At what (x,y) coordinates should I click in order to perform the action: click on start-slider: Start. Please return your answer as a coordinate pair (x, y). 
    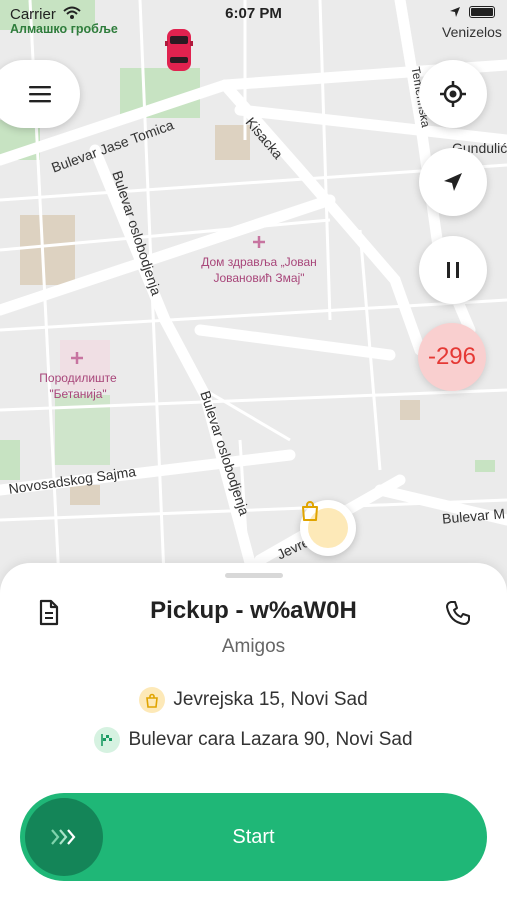
    Looking at the image, I should click on (253, 837).